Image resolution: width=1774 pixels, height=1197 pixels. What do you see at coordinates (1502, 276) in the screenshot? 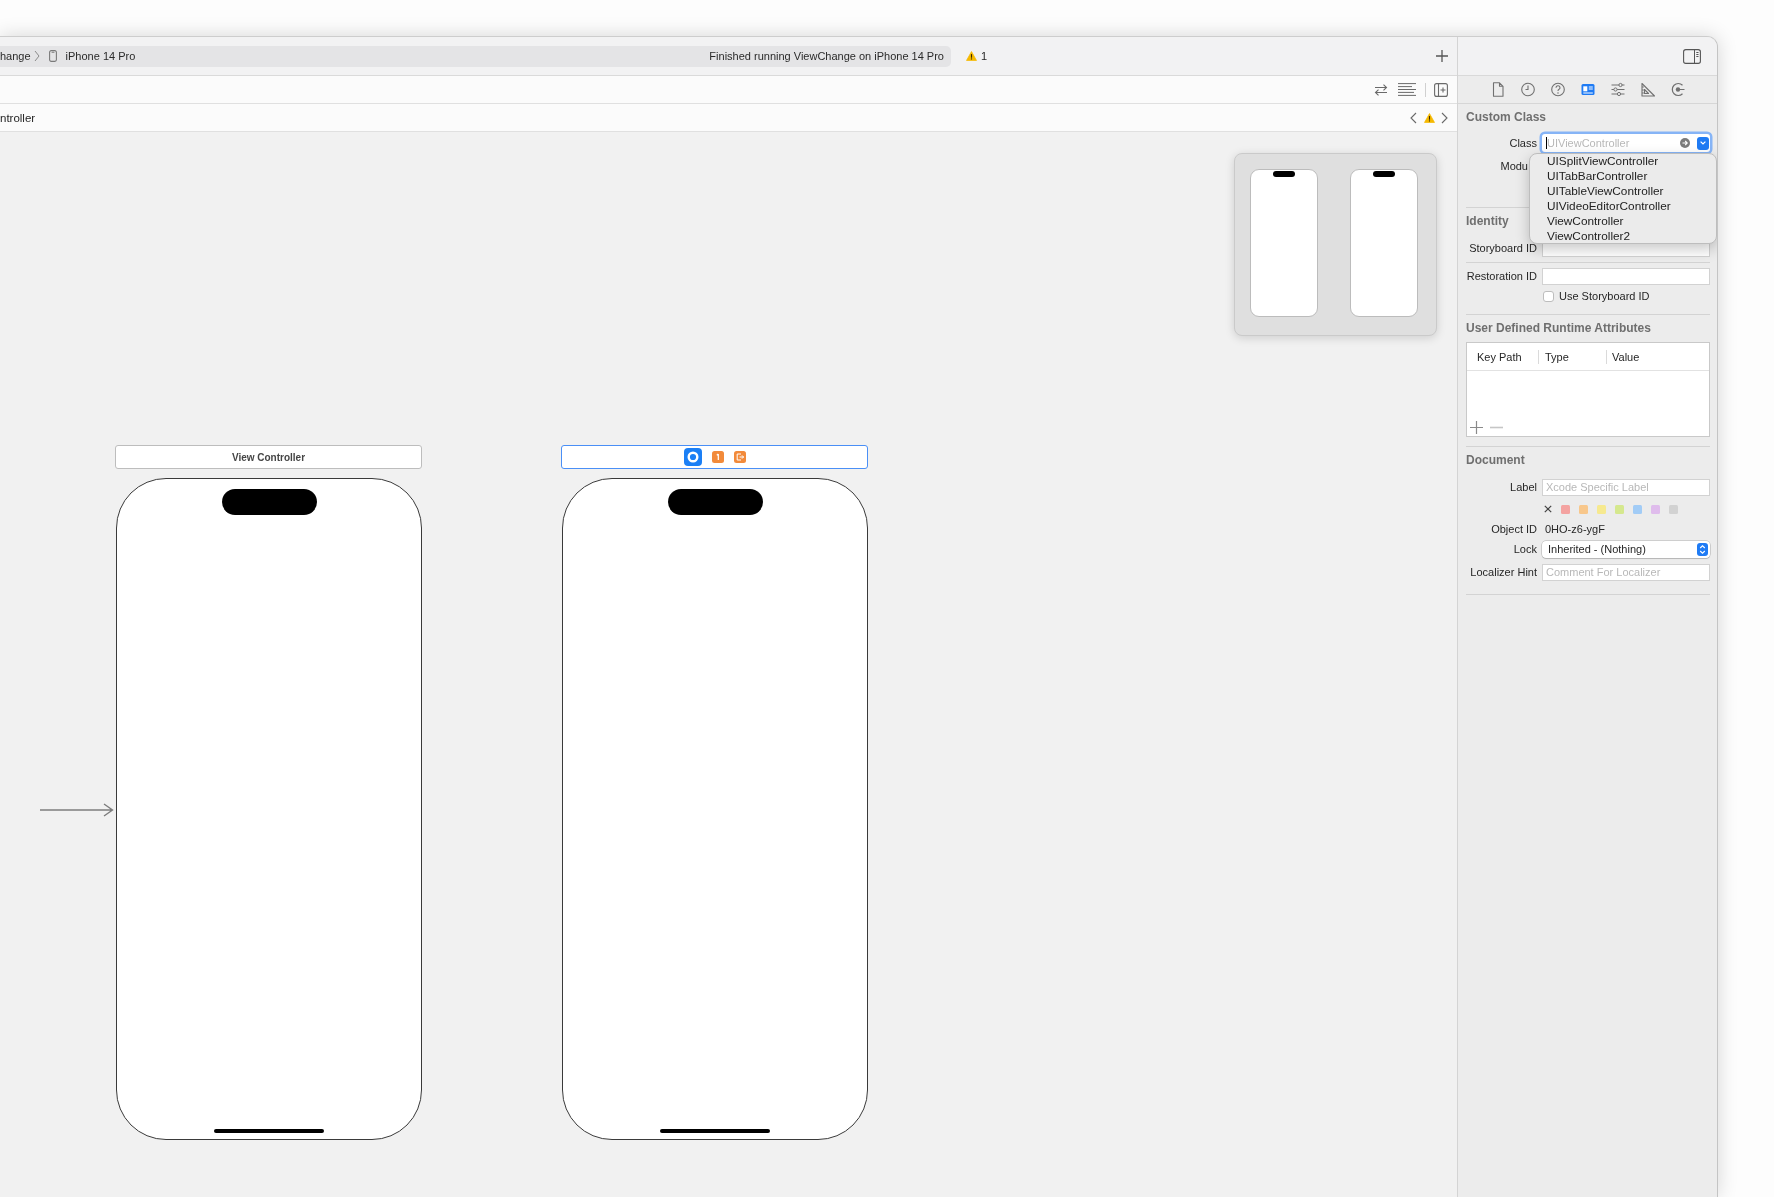
I see `field-label: Restoration ID` at bounding box center [1502, 276].